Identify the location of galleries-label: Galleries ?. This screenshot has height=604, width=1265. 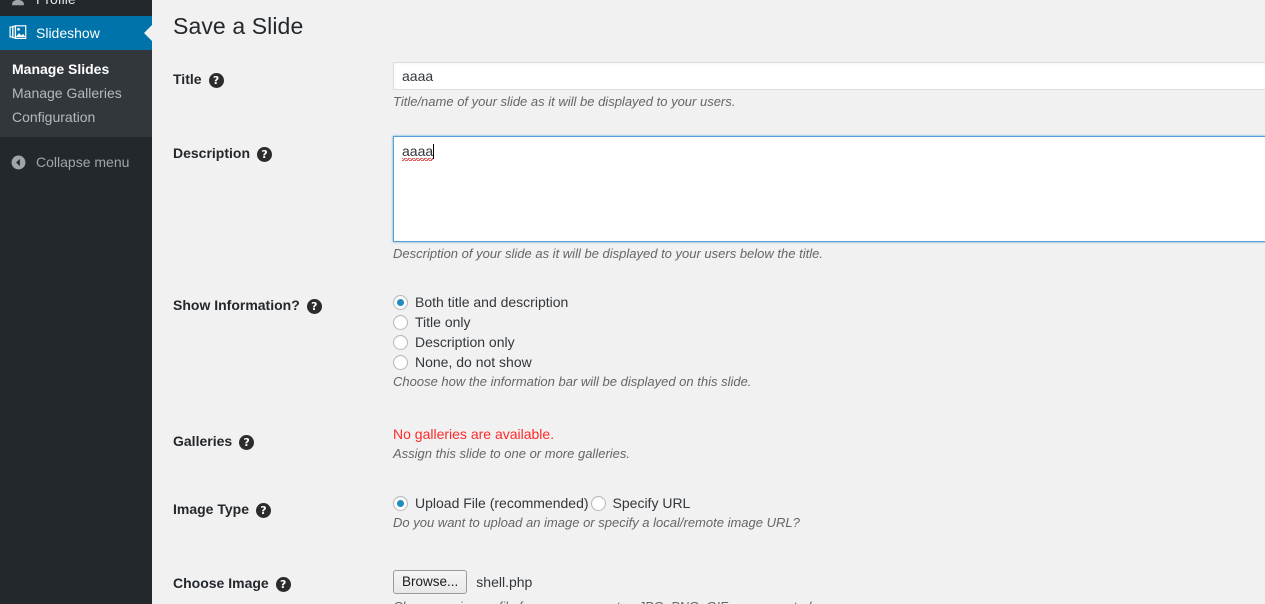
(280, 441).